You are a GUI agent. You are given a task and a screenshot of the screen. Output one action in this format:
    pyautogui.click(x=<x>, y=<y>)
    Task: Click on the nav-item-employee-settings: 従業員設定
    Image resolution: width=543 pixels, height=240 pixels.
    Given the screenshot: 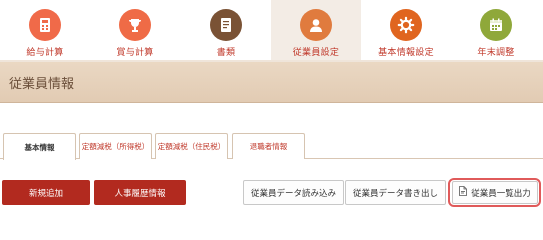 What is the action you would take?
    pyautogui.click(x=316, y=31)
    